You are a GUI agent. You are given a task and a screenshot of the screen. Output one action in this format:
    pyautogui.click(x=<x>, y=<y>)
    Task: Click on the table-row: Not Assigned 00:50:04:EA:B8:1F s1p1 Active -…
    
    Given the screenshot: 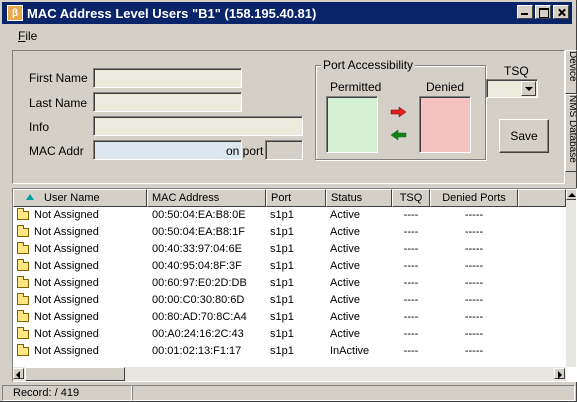 What is the action you would take?
    pyautogui.click(x=290, y=232)
    